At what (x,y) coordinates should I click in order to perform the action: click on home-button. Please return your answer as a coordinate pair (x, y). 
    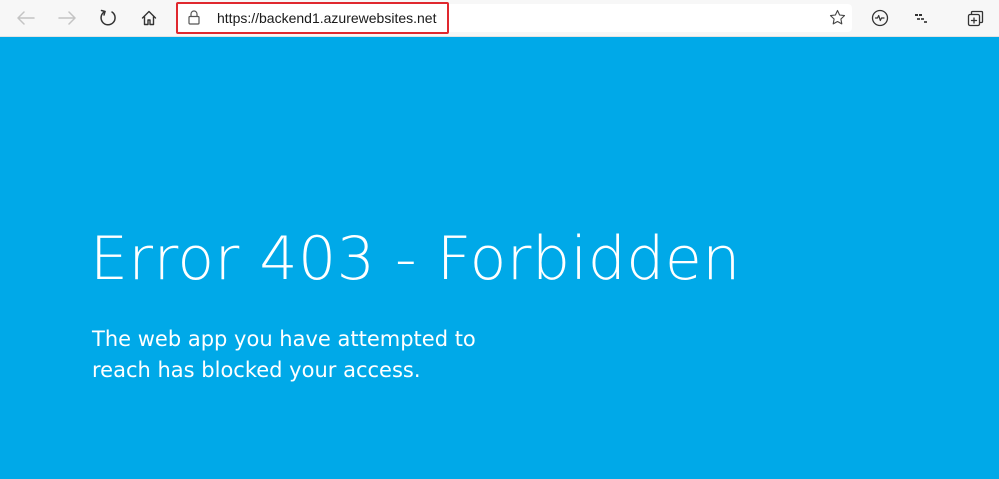
    Looking at the image, I should click on (149, 18).